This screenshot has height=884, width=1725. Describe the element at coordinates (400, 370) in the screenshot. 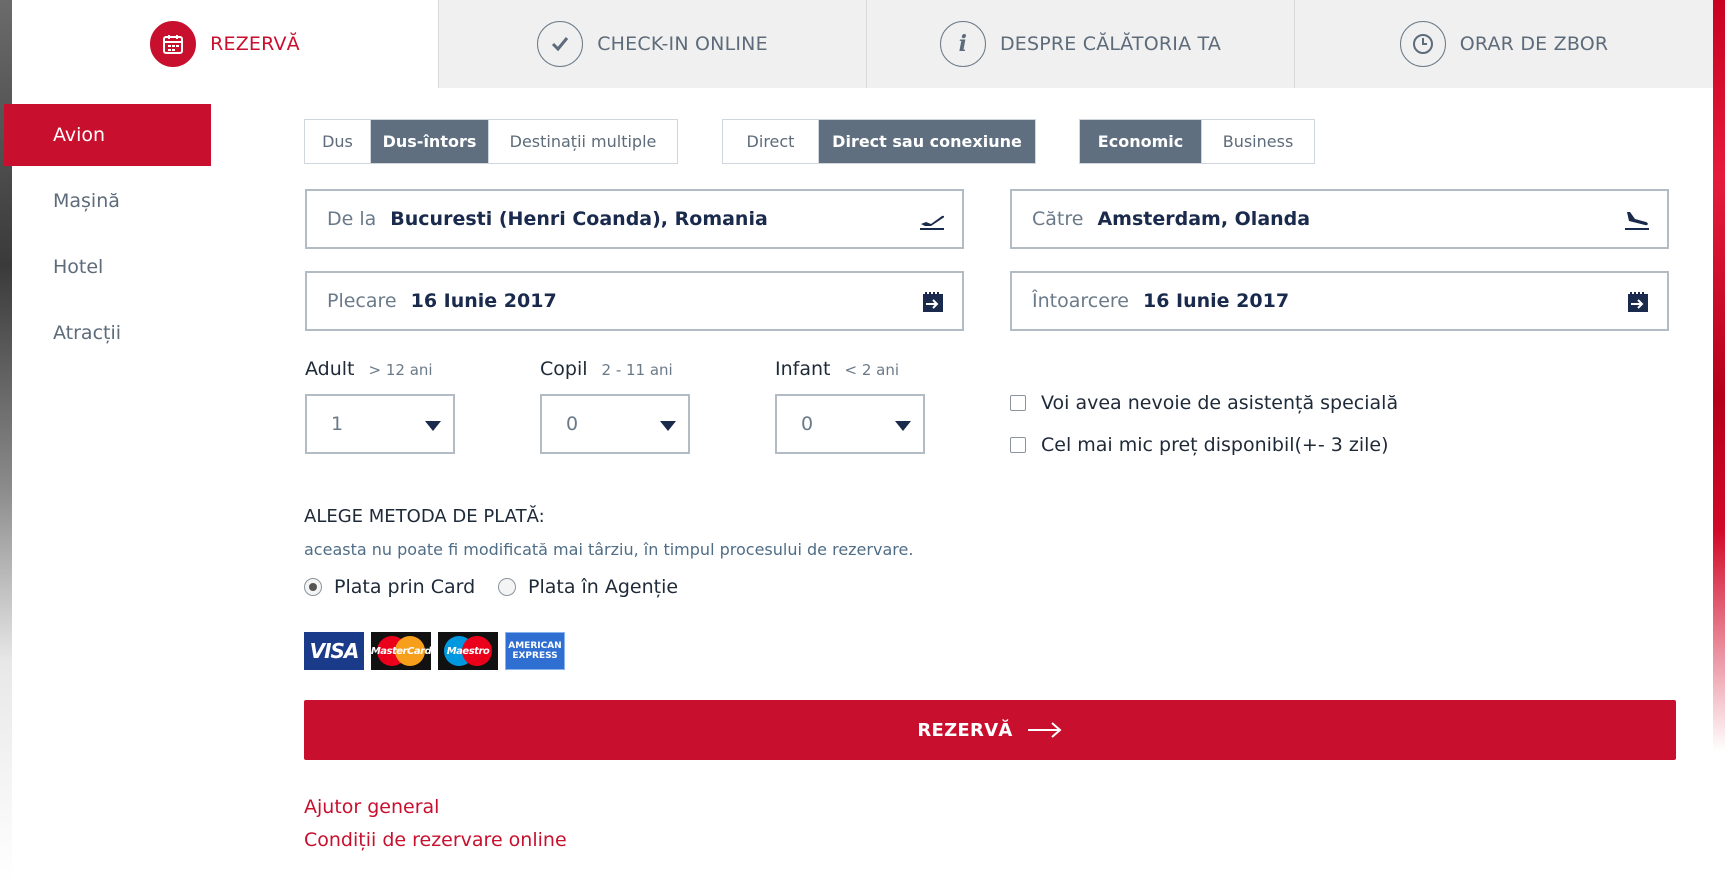

I see `adult-hint: > 12 ani` at that location.